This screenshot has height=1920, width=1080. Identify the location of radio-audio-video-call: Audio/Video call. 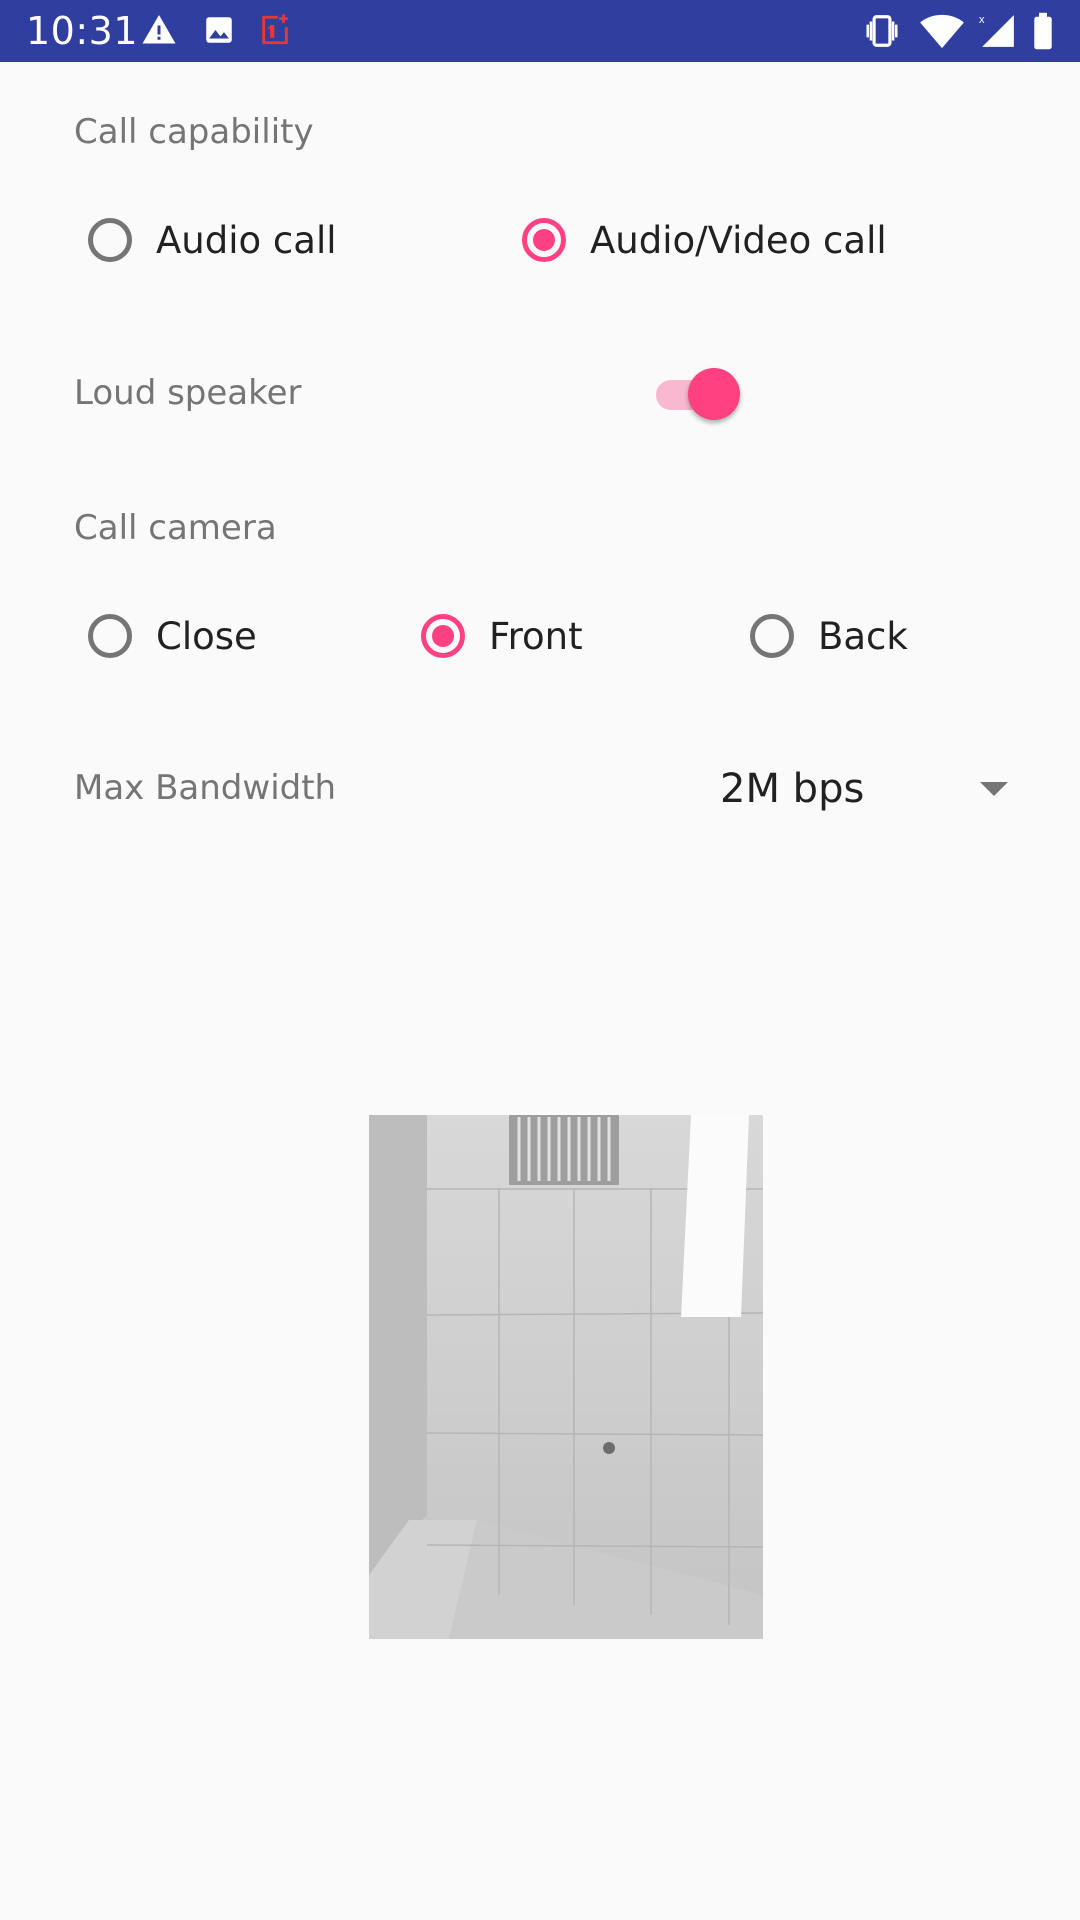
(704, 240).